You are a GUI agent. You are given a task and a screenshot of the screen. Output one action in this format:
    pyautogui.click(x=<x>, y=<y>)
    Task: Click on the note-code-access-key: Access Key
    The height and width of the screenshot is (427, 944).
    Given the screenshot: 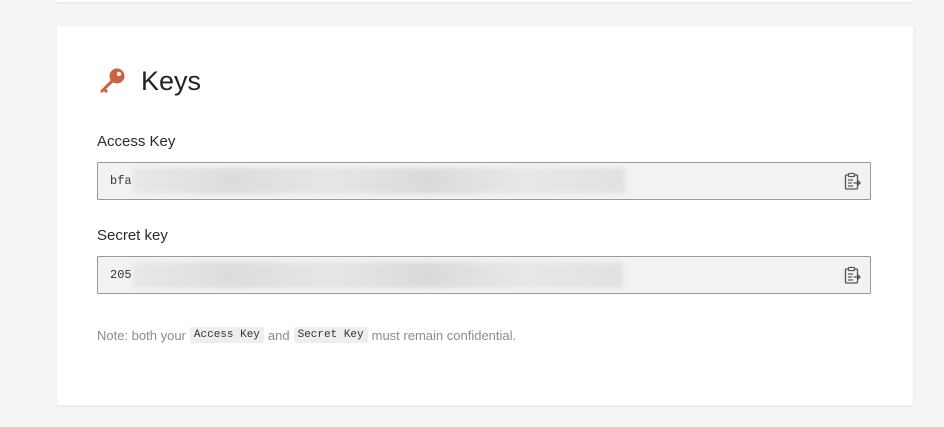 What is the action you would take?
    pyautogui.click(x=226, y=335)
    